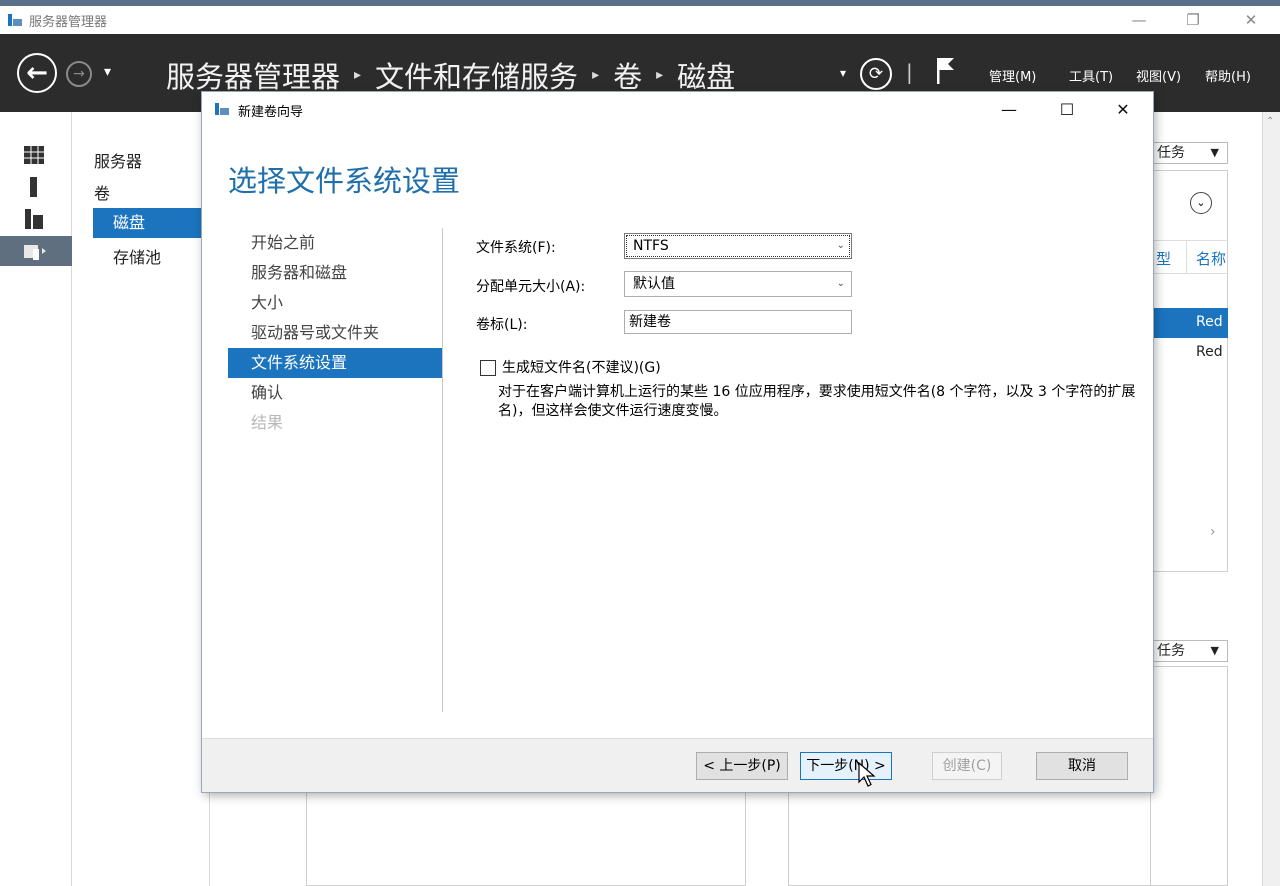 The height and width of the screenshot is (886, 1280). What do you see at coordinates (36, 219) in the screenshot?
I see `all-servers-icon` at bounding box center [36, 219].